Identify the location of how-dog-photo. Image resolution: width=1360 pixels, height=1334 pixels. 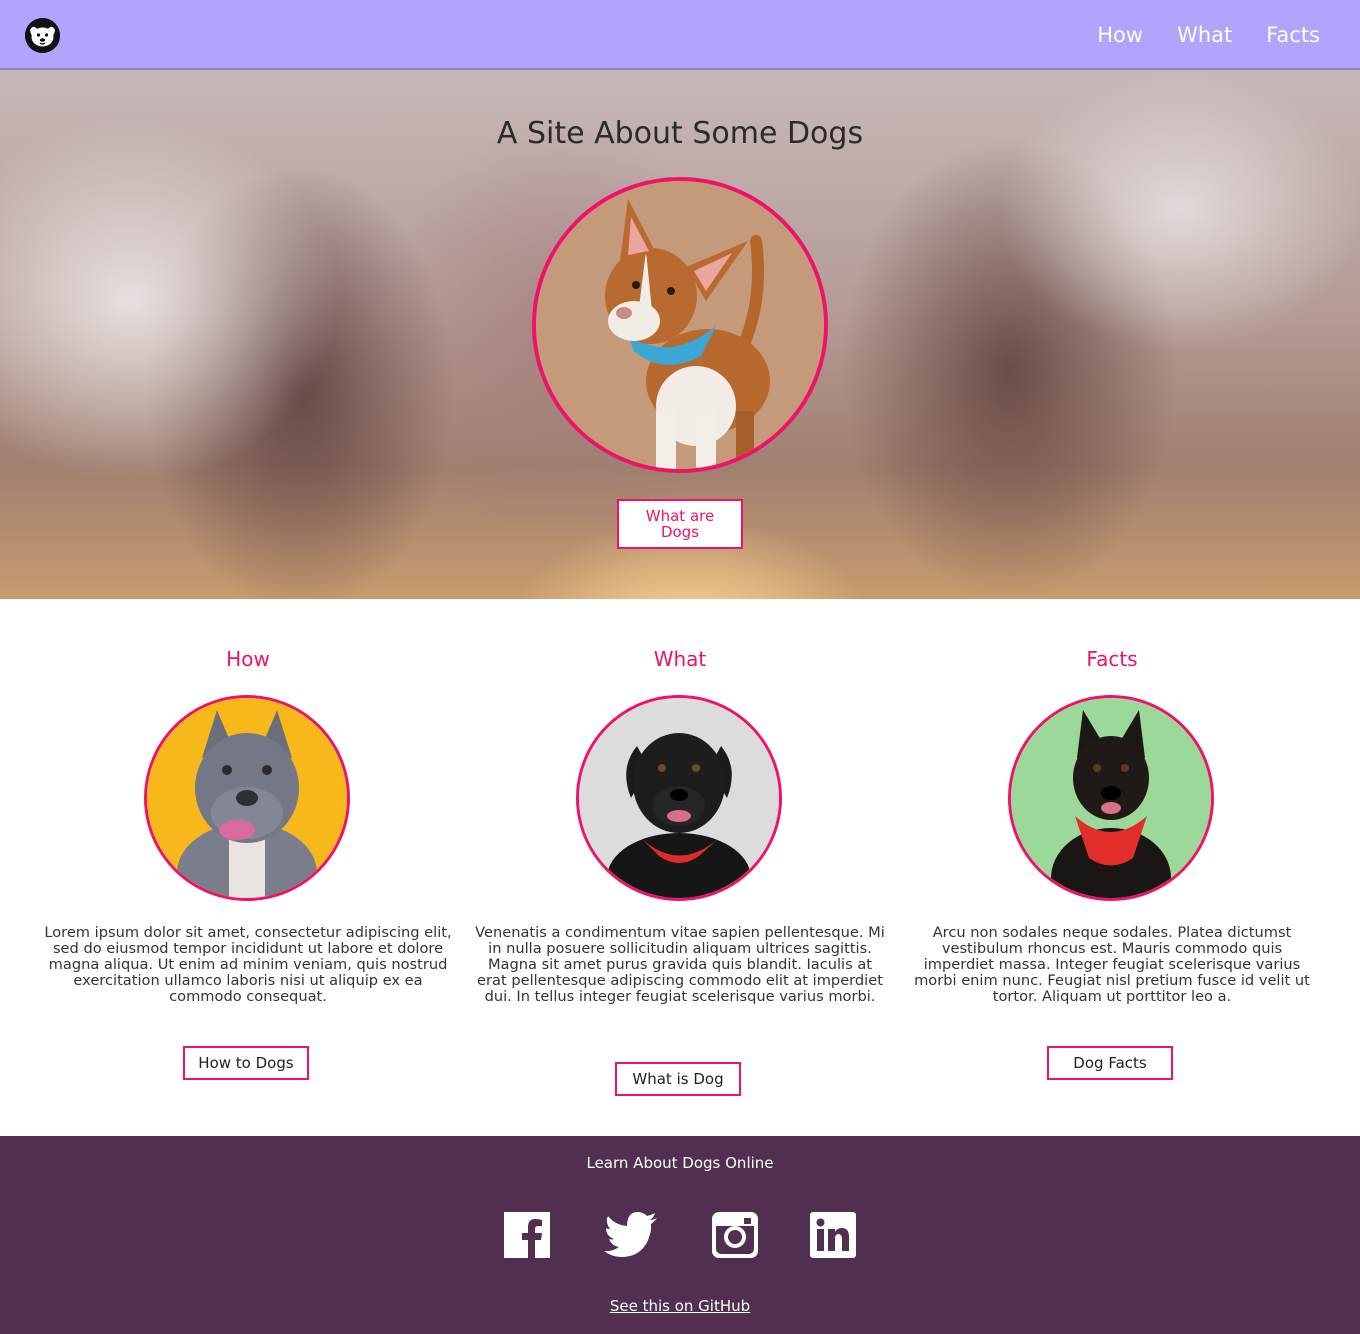
(247, 798).